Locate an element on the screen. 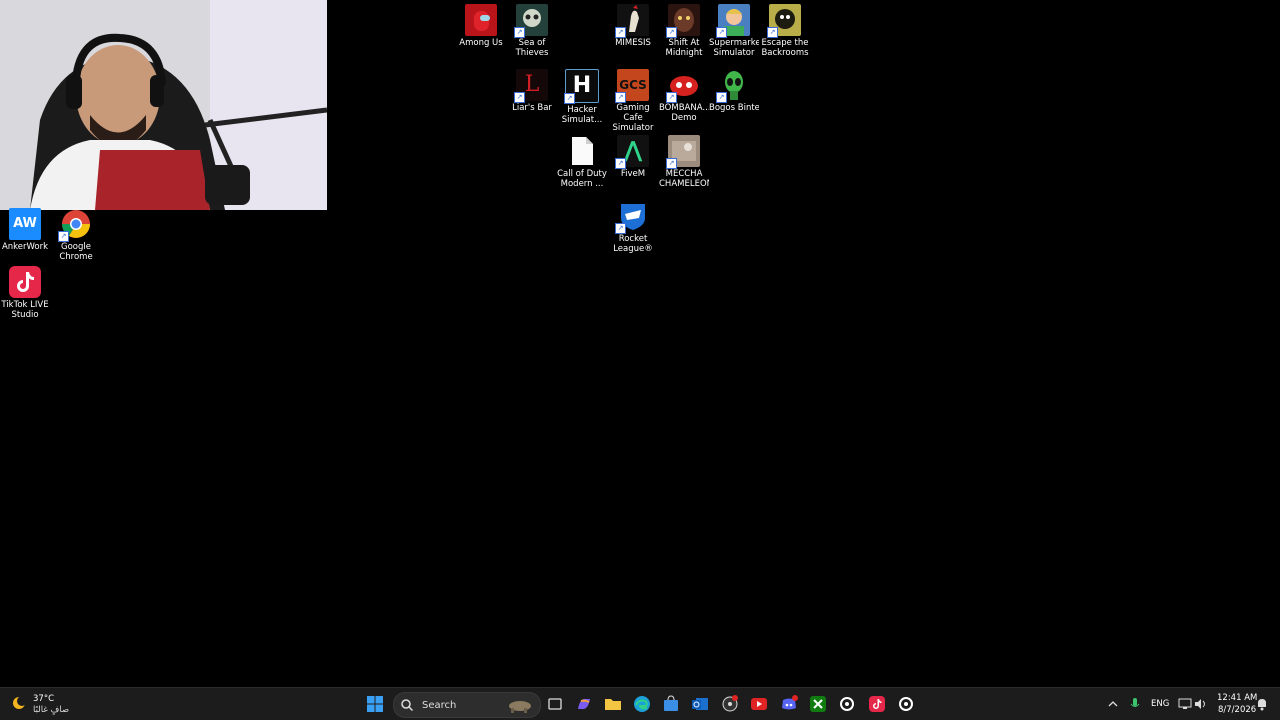  desktop-icon-label: Among Us is located at coordinates (481, 43).